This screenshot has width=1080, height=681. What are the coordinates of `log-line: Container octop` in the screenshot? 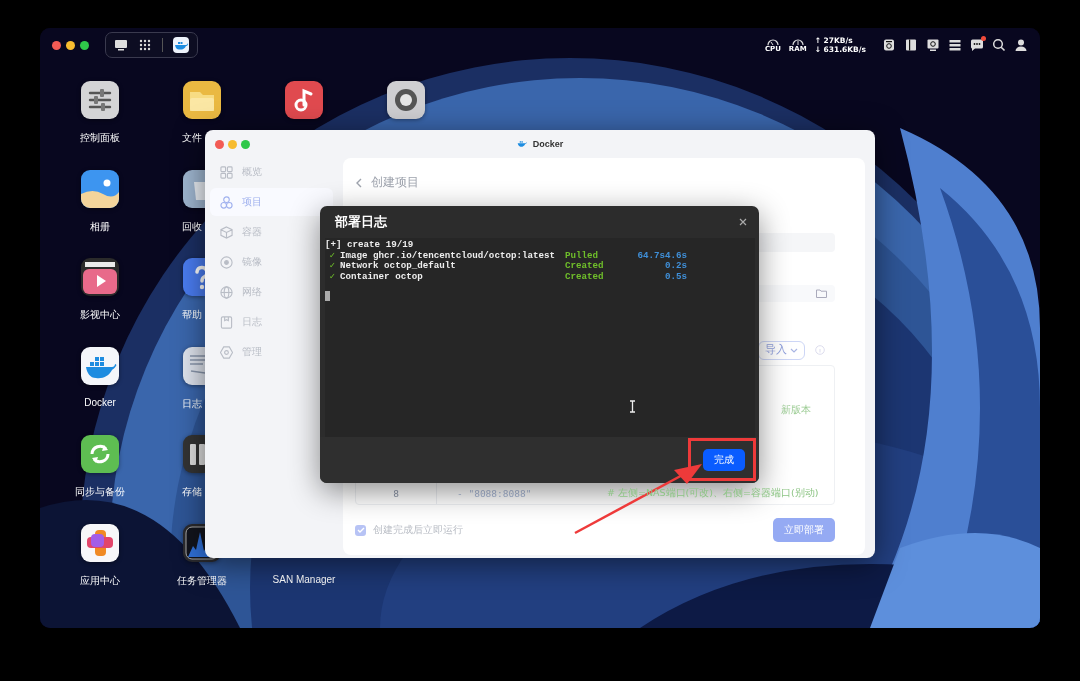 It's located at (382, 276).